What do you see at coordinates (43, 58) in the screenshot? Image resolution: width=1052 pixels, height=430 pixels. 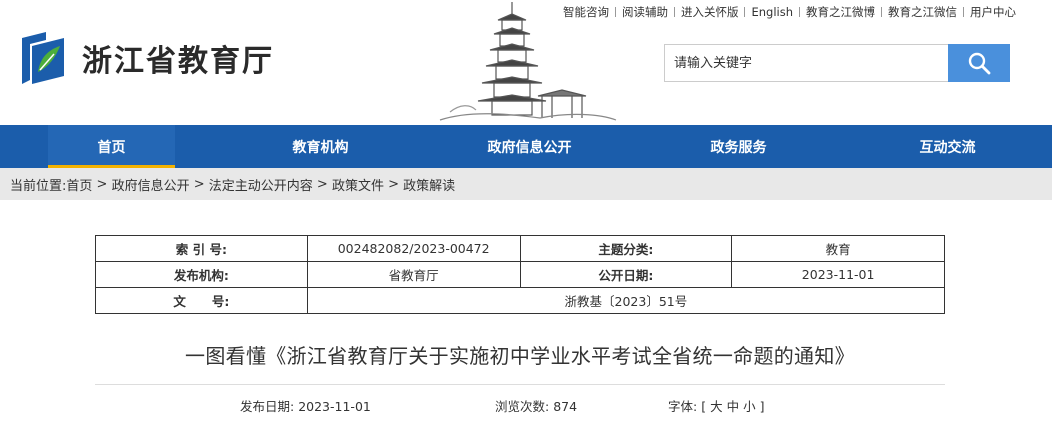 I see `logo-emblem-icon` at bounding box center [43, 58].